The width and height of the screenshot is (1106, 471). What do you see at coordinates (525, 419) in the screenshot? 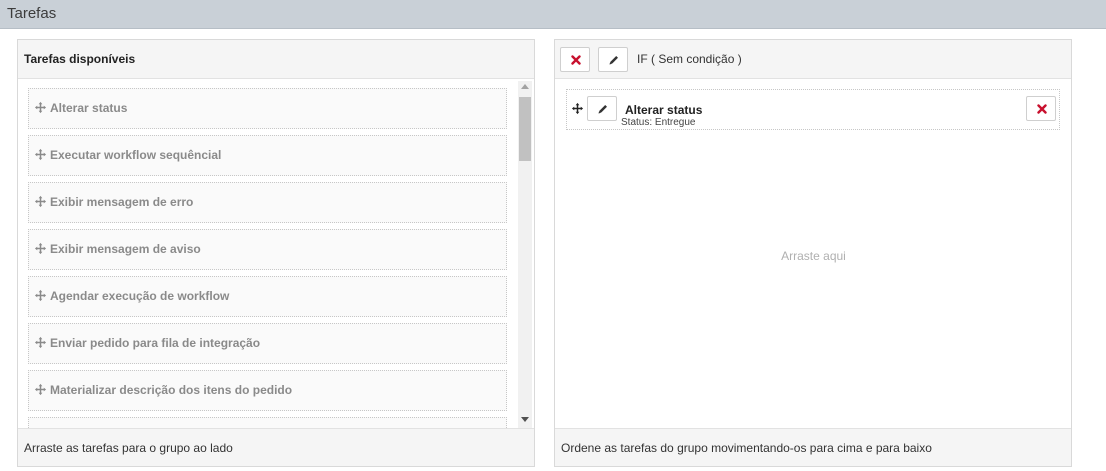
I see `scroll-down-arrow-icon` at bounding box center [525, 419].